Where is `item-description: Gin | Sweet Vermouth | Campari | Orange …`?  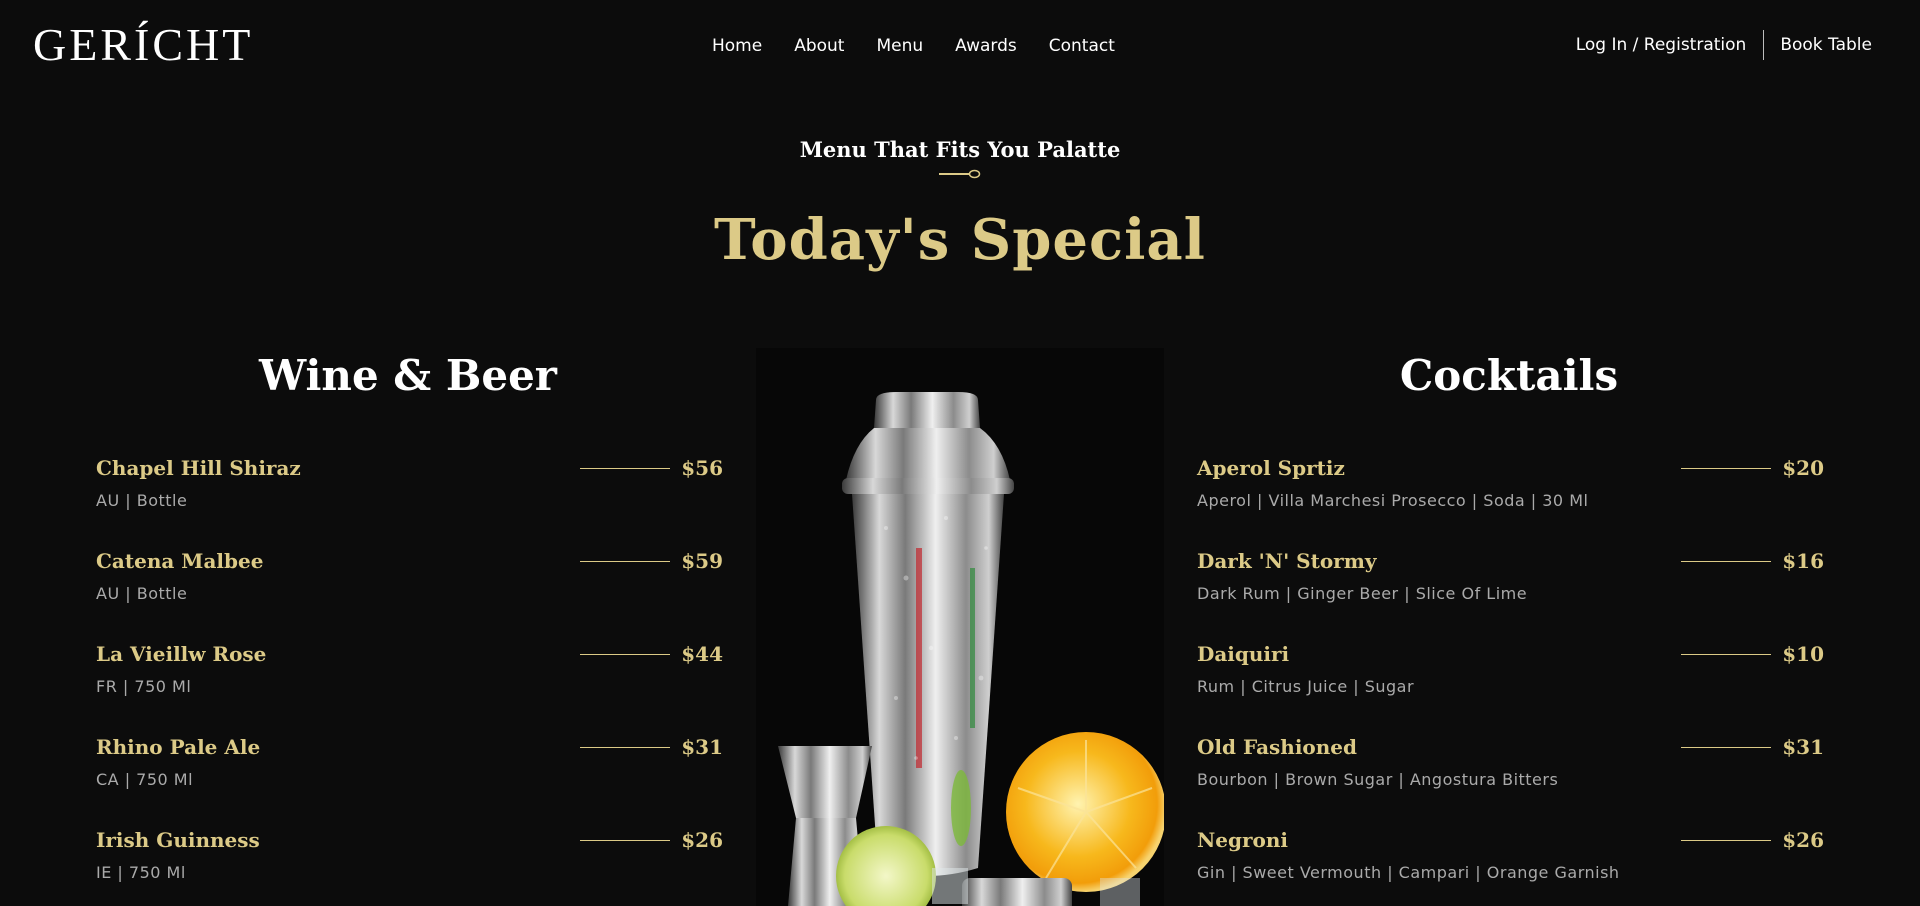
item-description: Gin | Sweet Vermouth | Campari | Orange … is located at coordinates (1408, 872).